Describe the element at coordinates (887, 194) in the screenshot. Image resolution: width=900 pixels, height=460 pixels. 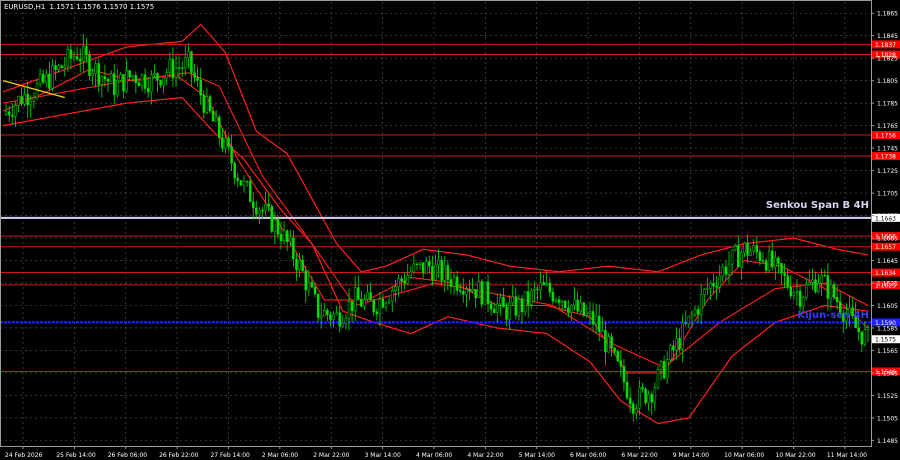
I see `y-tick-label: 1.1705` at that location.